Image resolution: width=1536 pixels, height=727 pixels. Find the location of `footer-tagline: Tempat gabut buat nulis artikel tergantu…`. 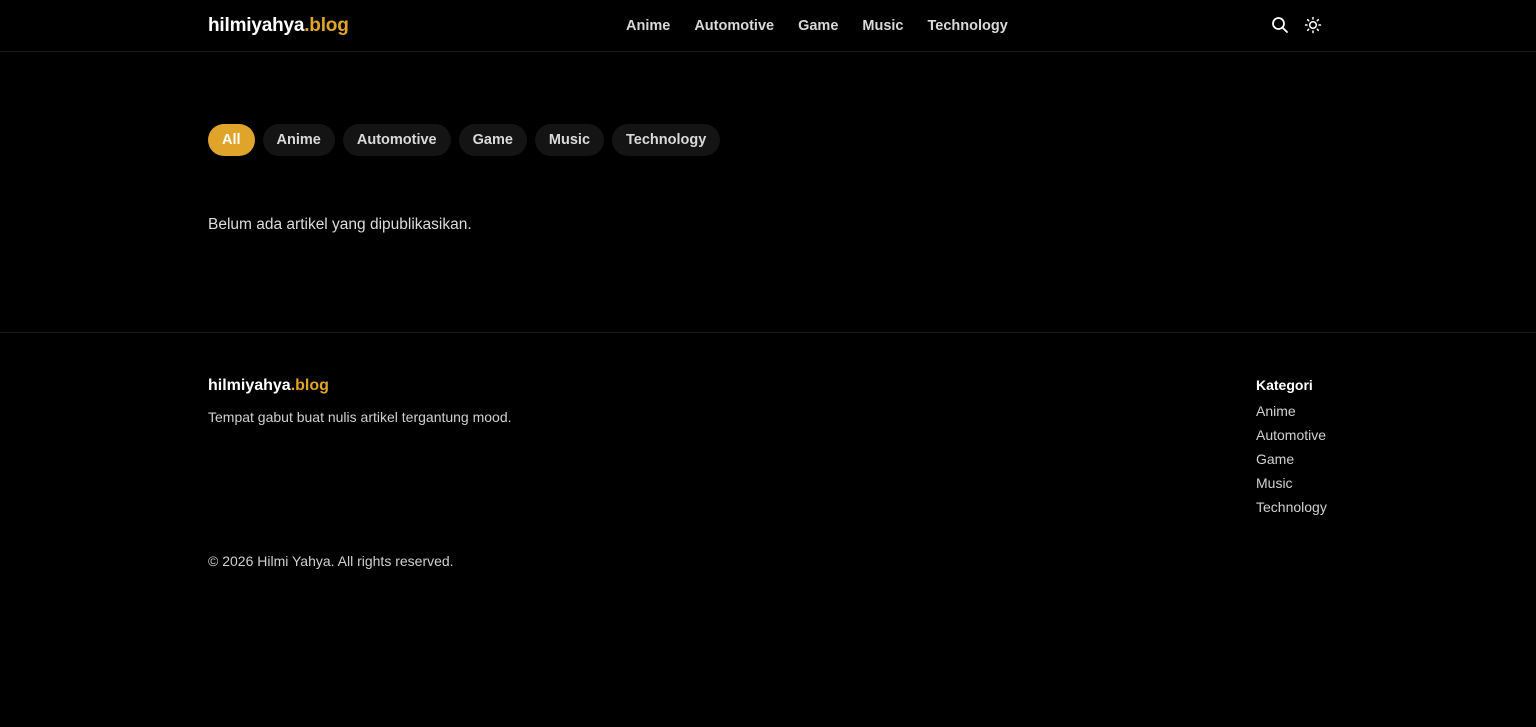

footer-tagline: Tempat gabut buat nulis artikel tergantu… is located at coordinates (360, 417).